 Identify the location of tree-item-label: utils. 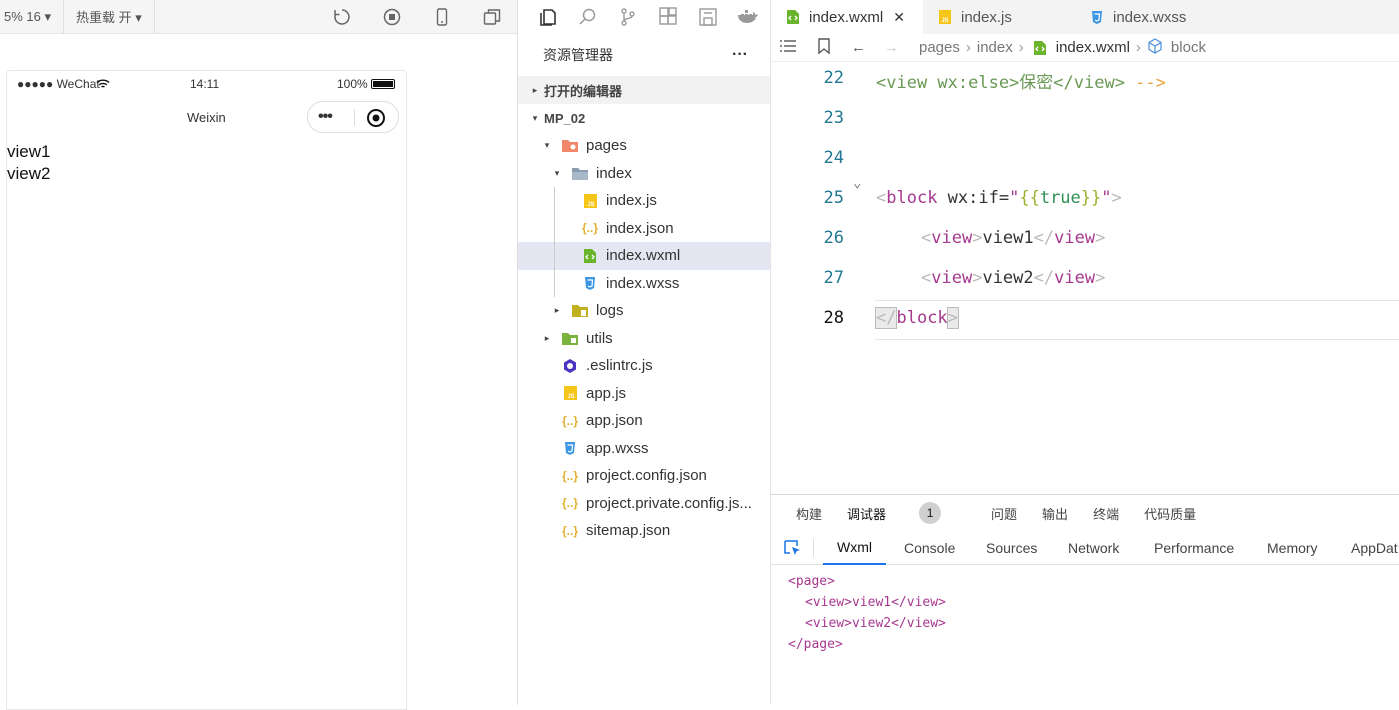
(599, 338).